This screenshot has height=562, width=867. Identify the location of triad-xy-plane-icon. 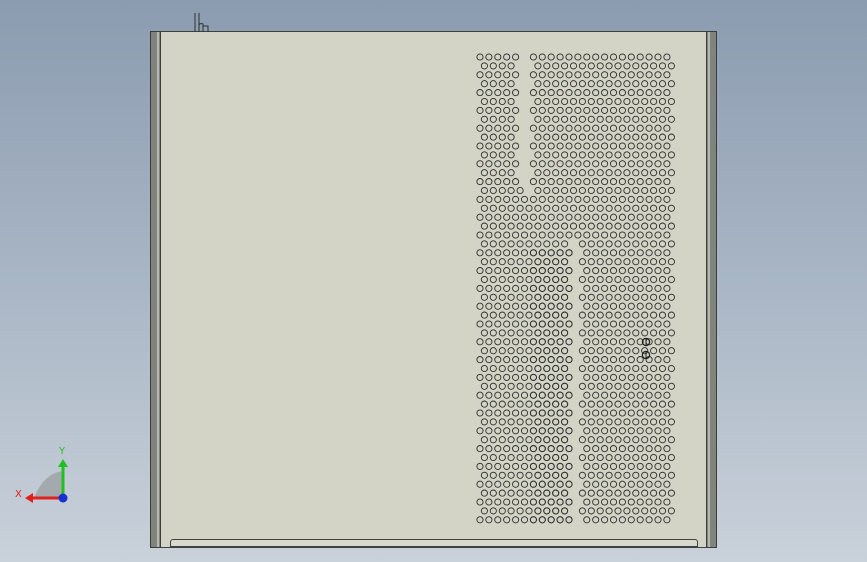
(48, 484).